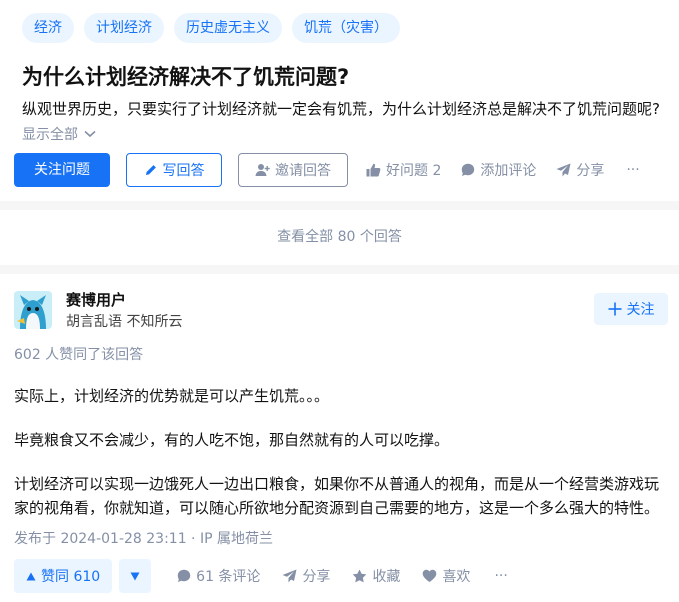 The image size is (679, 602). Describe the element at coordinates (456, 577) in the screenshot. I see `like-label: 喜欢` at that location.